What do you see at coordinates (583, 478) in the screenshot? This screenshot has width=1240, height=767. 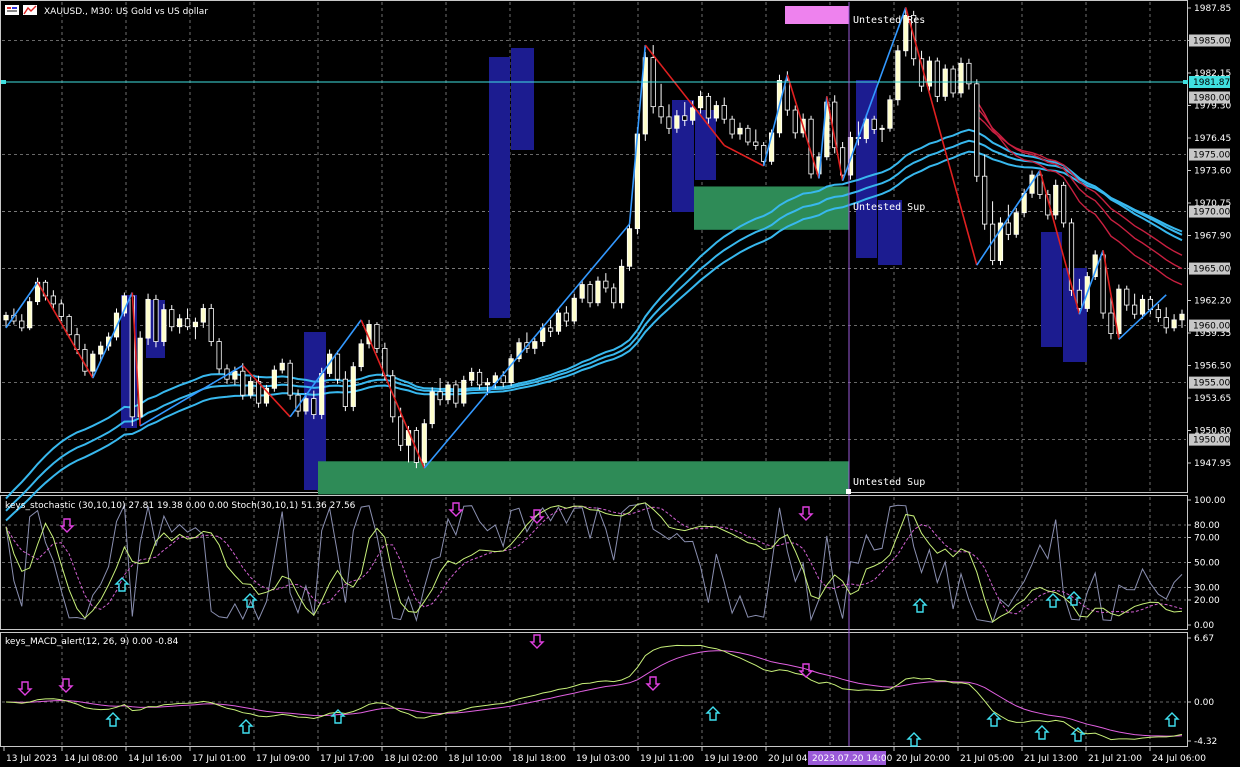 I see `zone-untested-support` at bounding box center [583, 478].